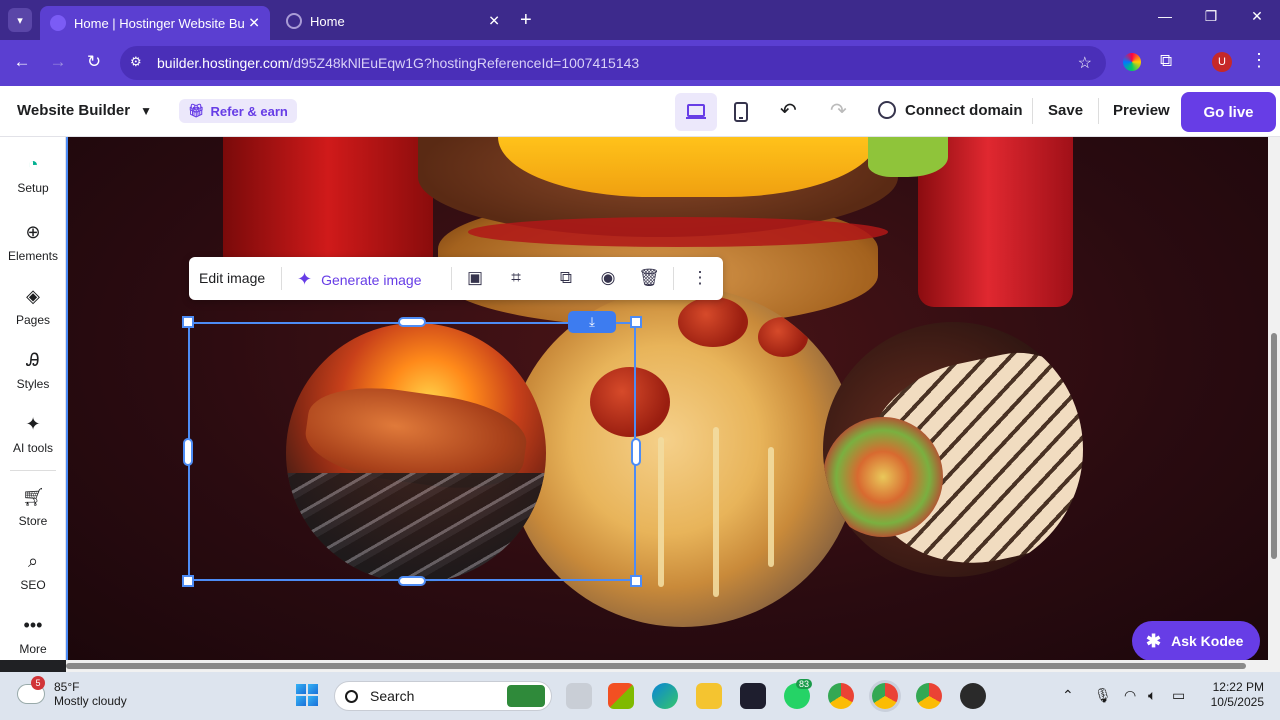 The width and height of the screenshot is (1280, 720). Describe the element at coordinates (973, 696) in the screenshot. I see `obs-icon` at that location.